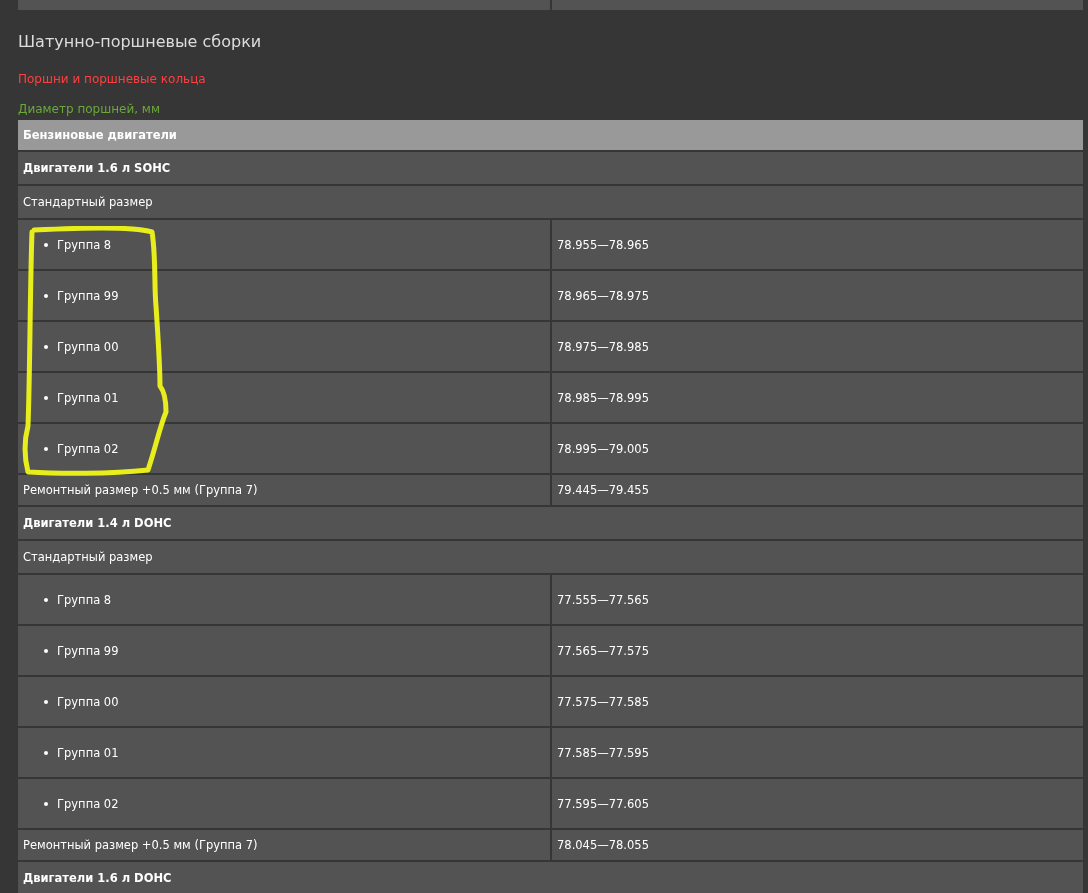  What do you see at coordinates (817, 845) in the screenshot?
I see `diameter-cell: 78.045—78.055` at bounding box center [817, 845].